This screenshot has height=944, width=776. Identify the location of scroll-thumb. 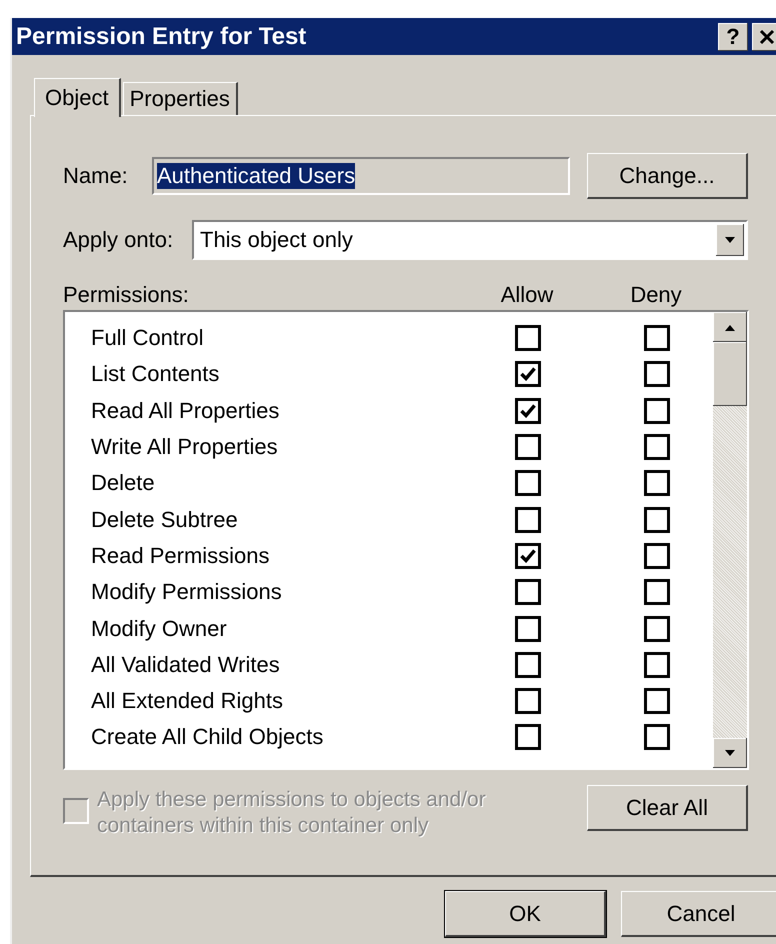
(730, 374).